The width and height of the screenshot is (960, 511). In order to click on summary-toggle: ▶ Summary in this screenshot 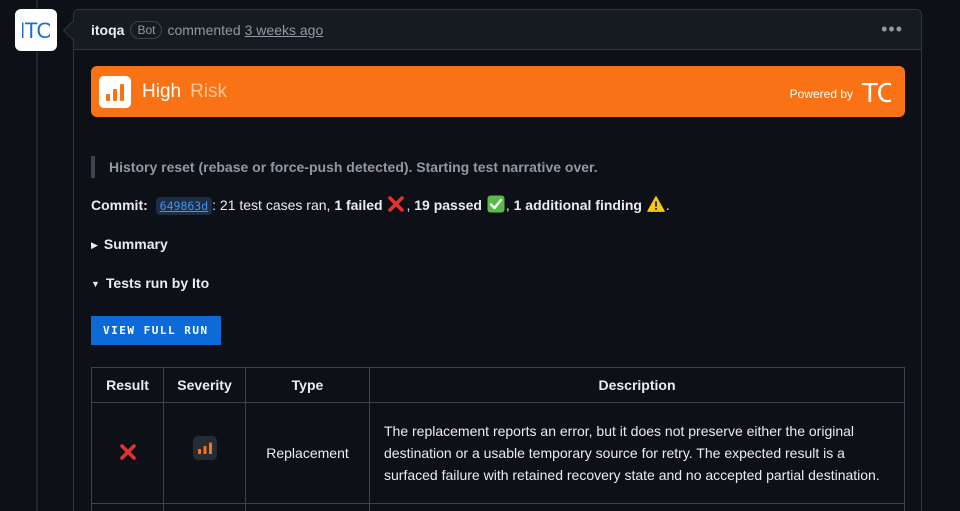, I will do `click(498, 244)`.